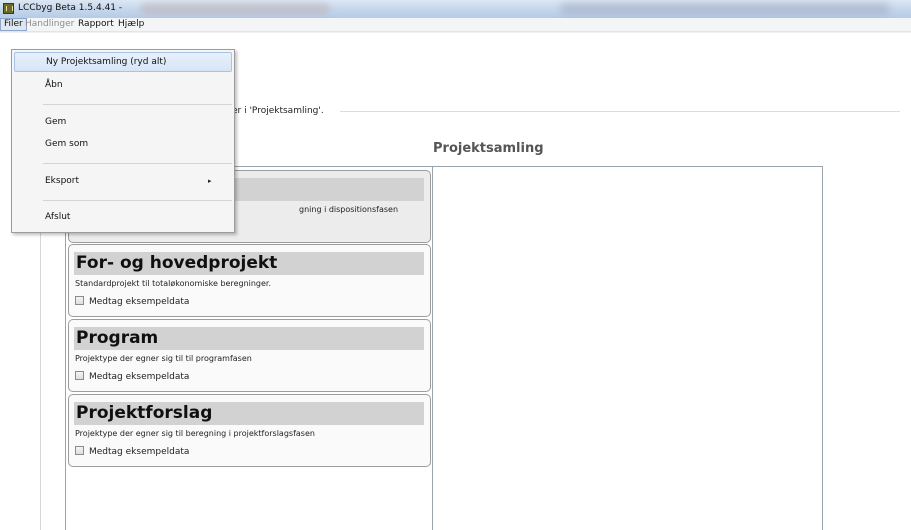  I want to click on menu-handlinger: Handlinger, so click(49, 24).